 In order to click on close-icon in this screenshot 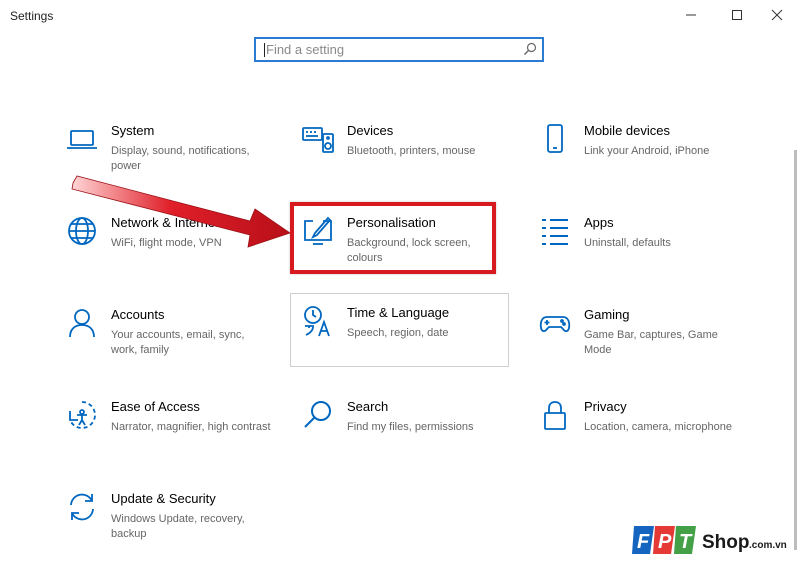, I will do `click(777, 15)`.